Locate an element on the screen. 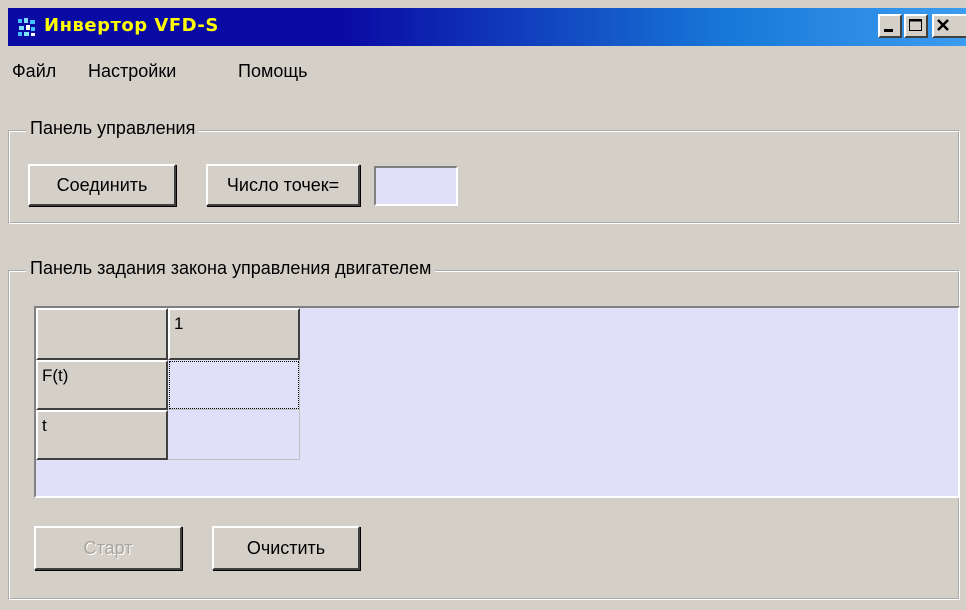  minimize-button is located at coordinates (890, 26).